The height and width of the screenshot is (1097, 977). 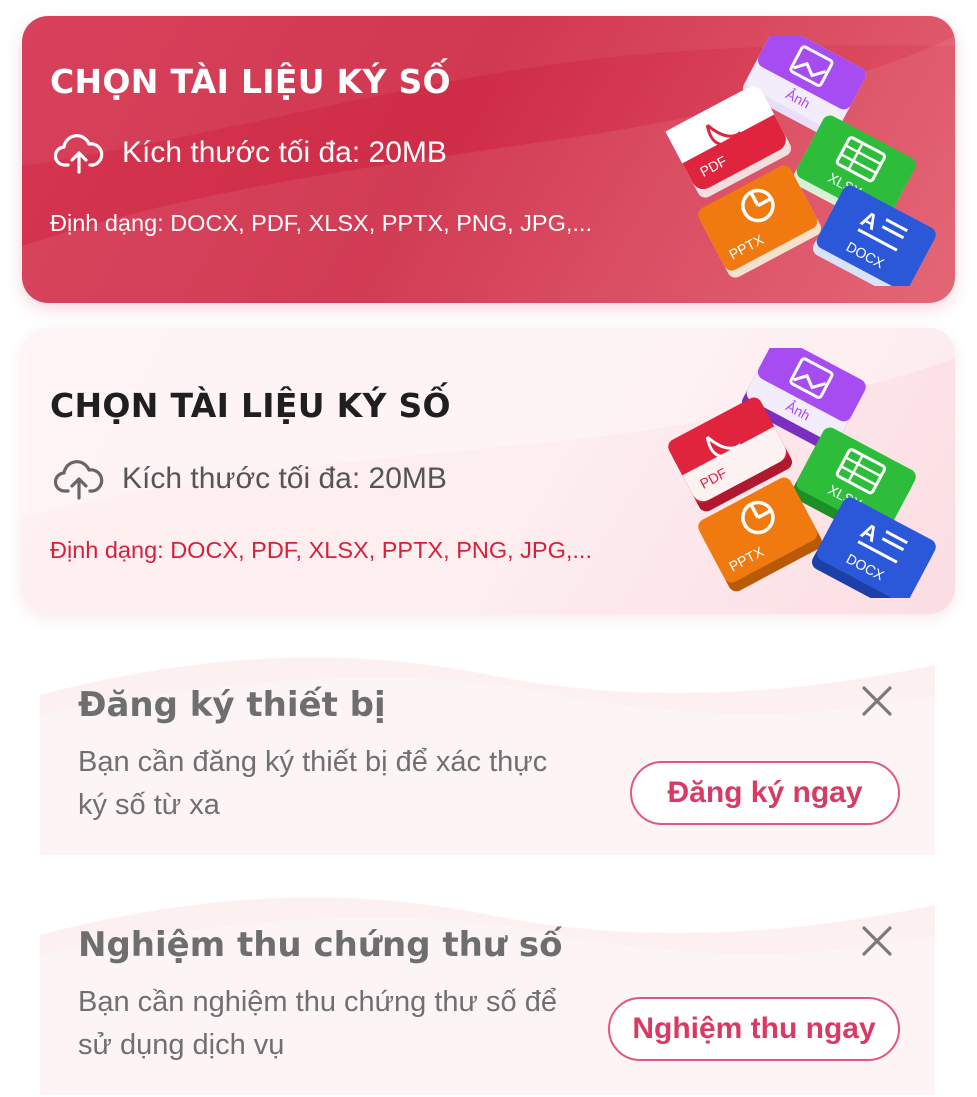 What do you see at coordinates (232, 705) in the screenshot?
I see `notice-title: Đăng ký thiết bị` at bounding box center [232, 705].